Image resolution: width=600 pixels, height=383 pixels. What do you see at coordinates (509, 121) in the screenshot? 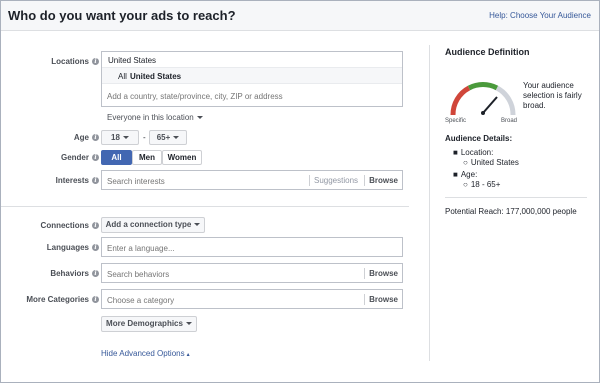
I see `gauge-broad-label: Broad` at bounding box center [509, 121].